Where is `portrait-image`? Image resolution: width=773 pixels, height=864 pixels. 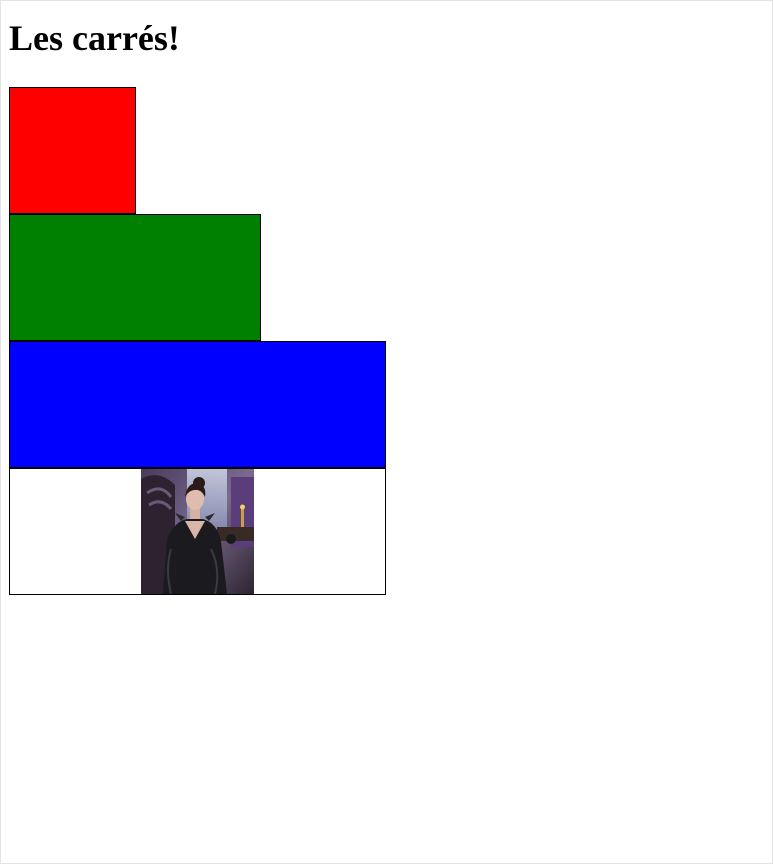
portrait-image is located at coordinates (197, 531).